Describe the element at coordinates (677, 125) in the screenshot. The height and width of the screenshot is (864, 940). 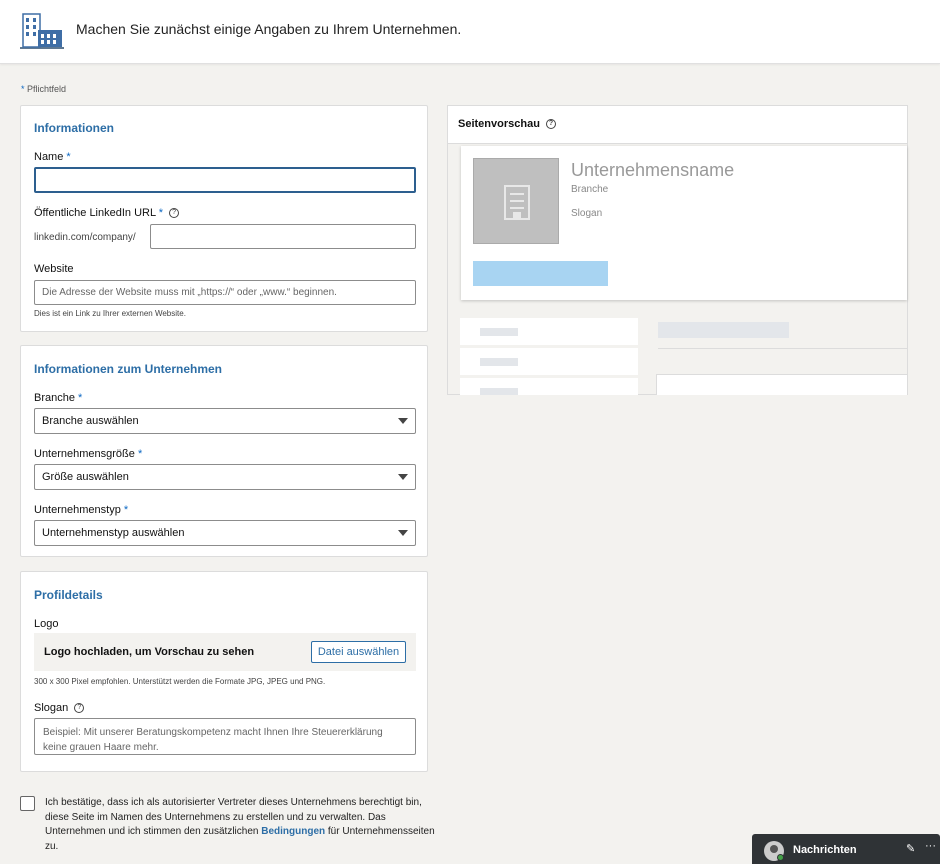
I see `preview-header: Seitenvorschau ?` at that location.